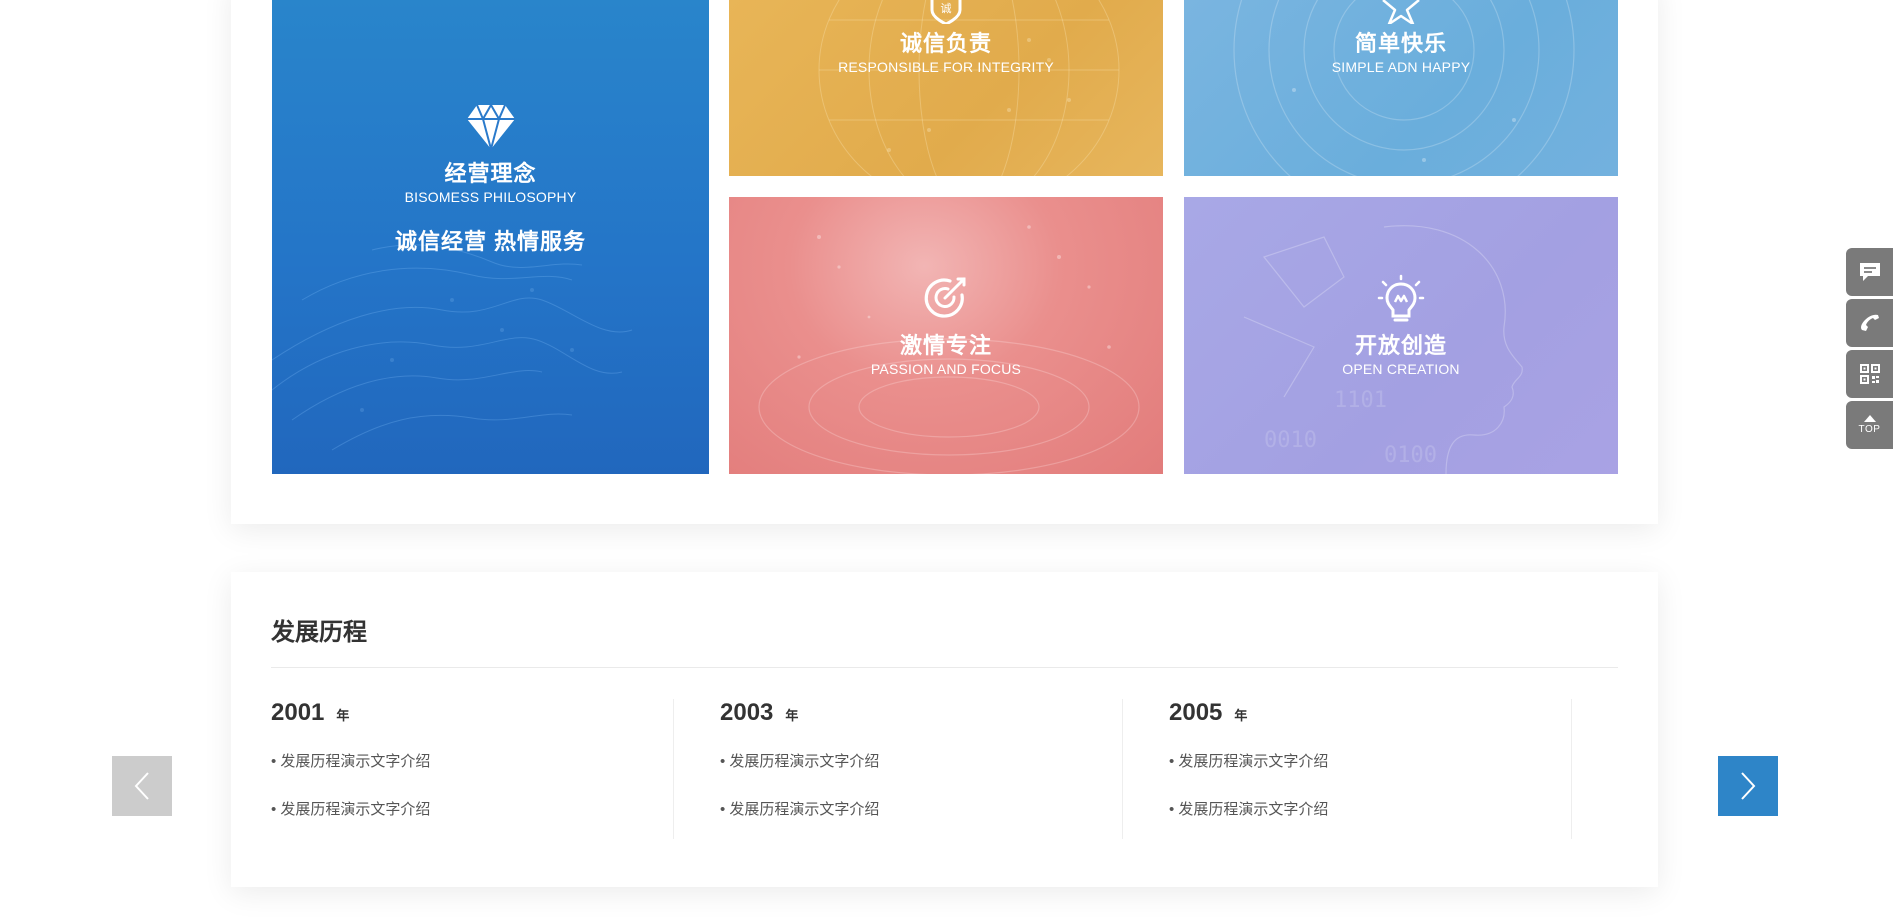 The width and height of the screenshot is (1893, 918). What do you see at coordinates (920, 769) in the screenshot?
I see `history-year-2003: 2003 年 • 发展历程演示文字介绍 • 发展历程演示文字介绍` at bounding box center [920, 769].